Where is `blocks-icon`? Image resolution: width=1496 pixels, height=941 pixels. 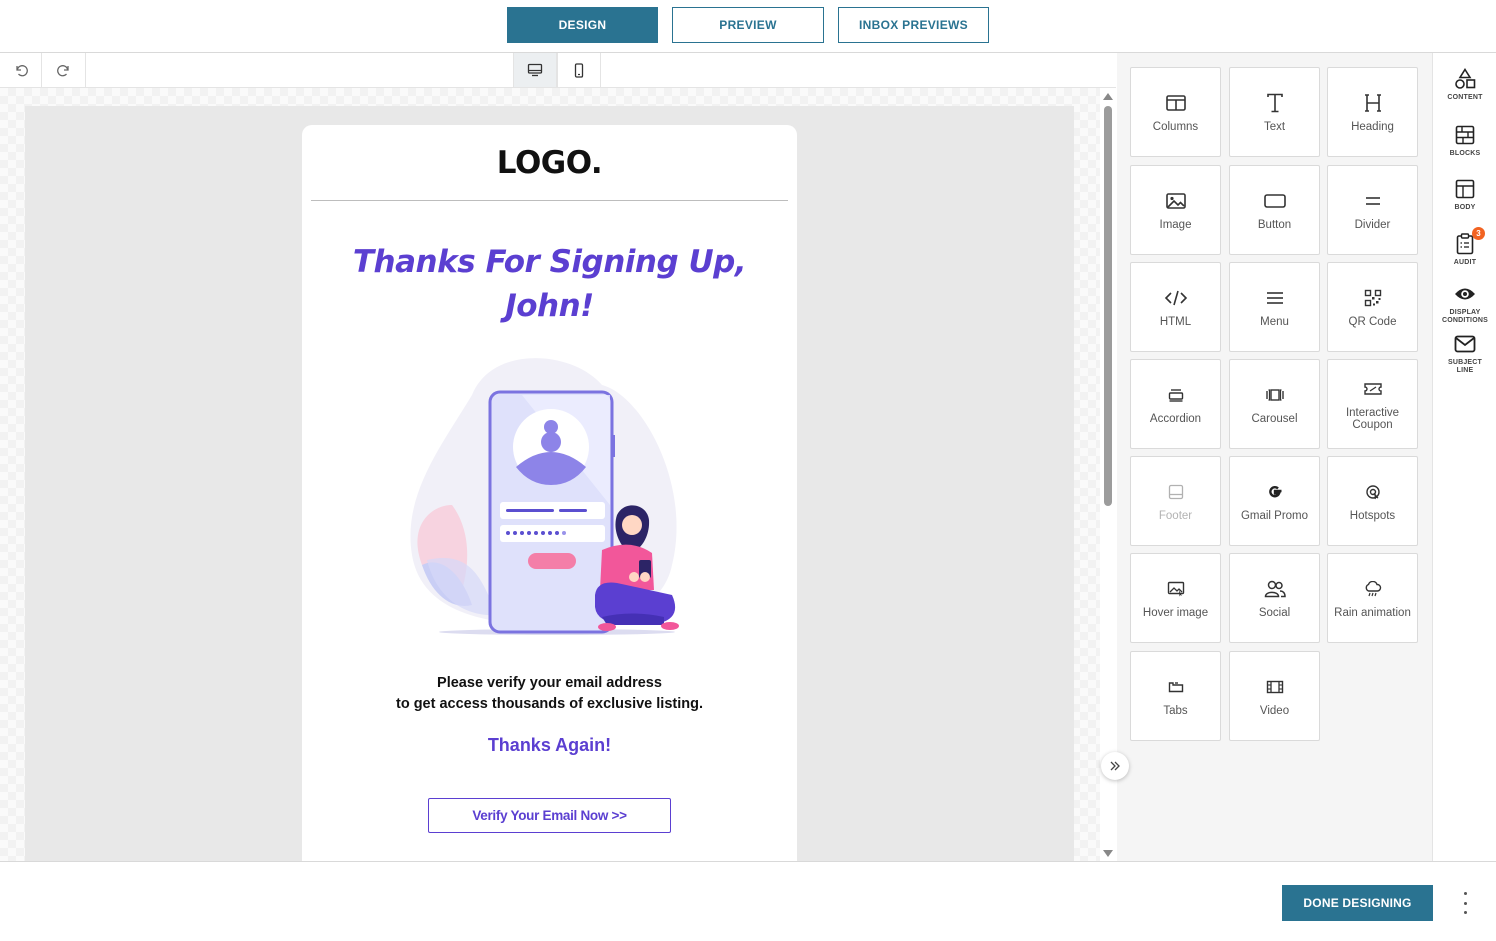 blocks-icon is located at coordinates (1465, 135).